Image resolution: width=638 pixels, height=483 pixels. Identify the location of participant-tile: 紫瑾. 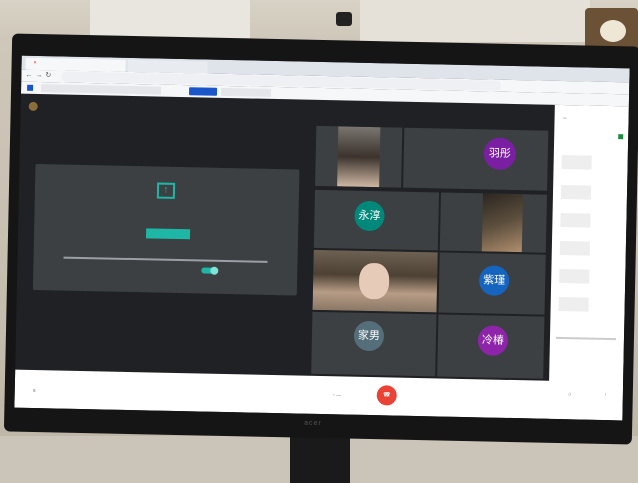
(492, 283).